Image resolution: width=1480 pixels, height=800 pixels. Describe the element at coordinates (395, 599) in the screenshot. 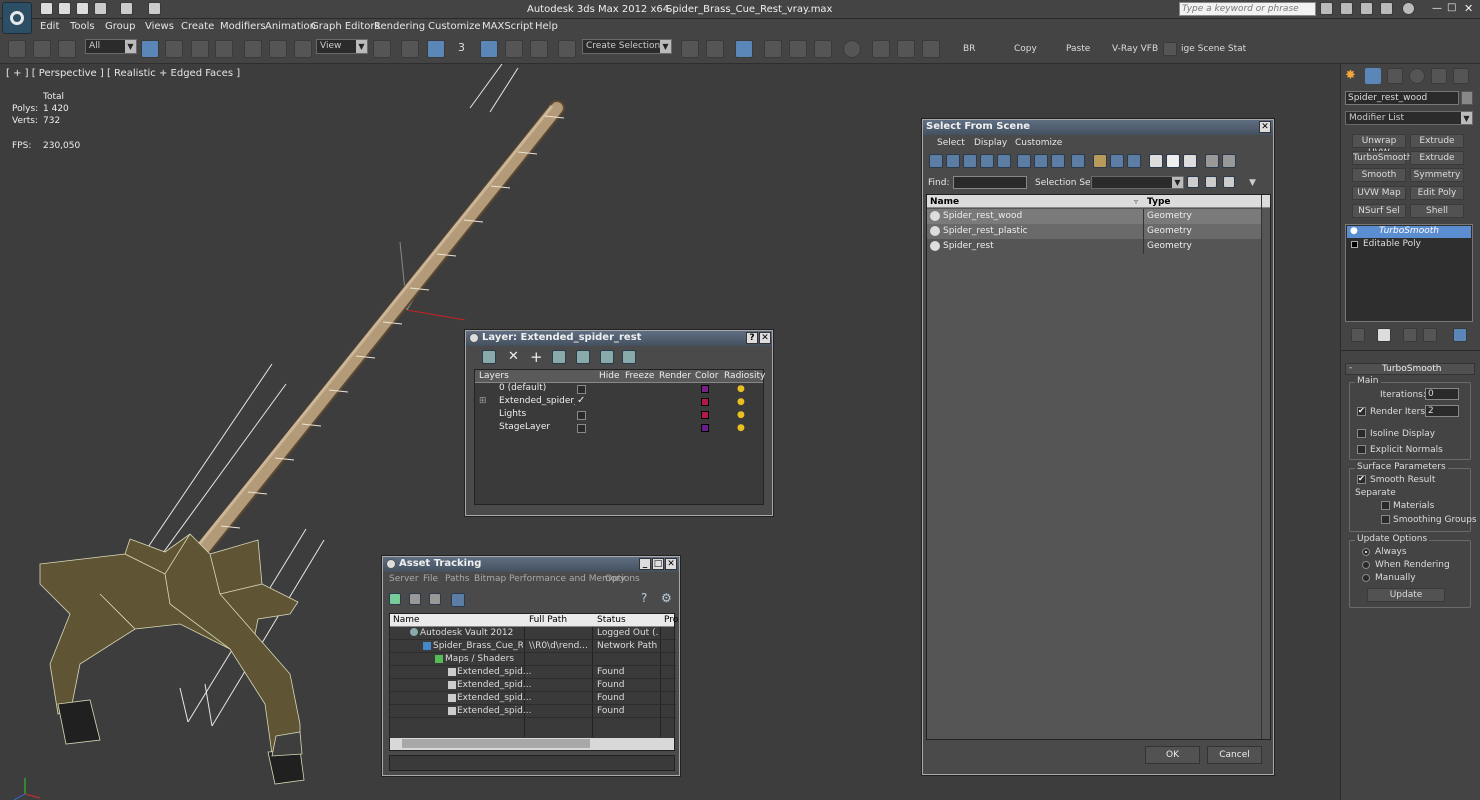

I see `refresh-icon` at that location.